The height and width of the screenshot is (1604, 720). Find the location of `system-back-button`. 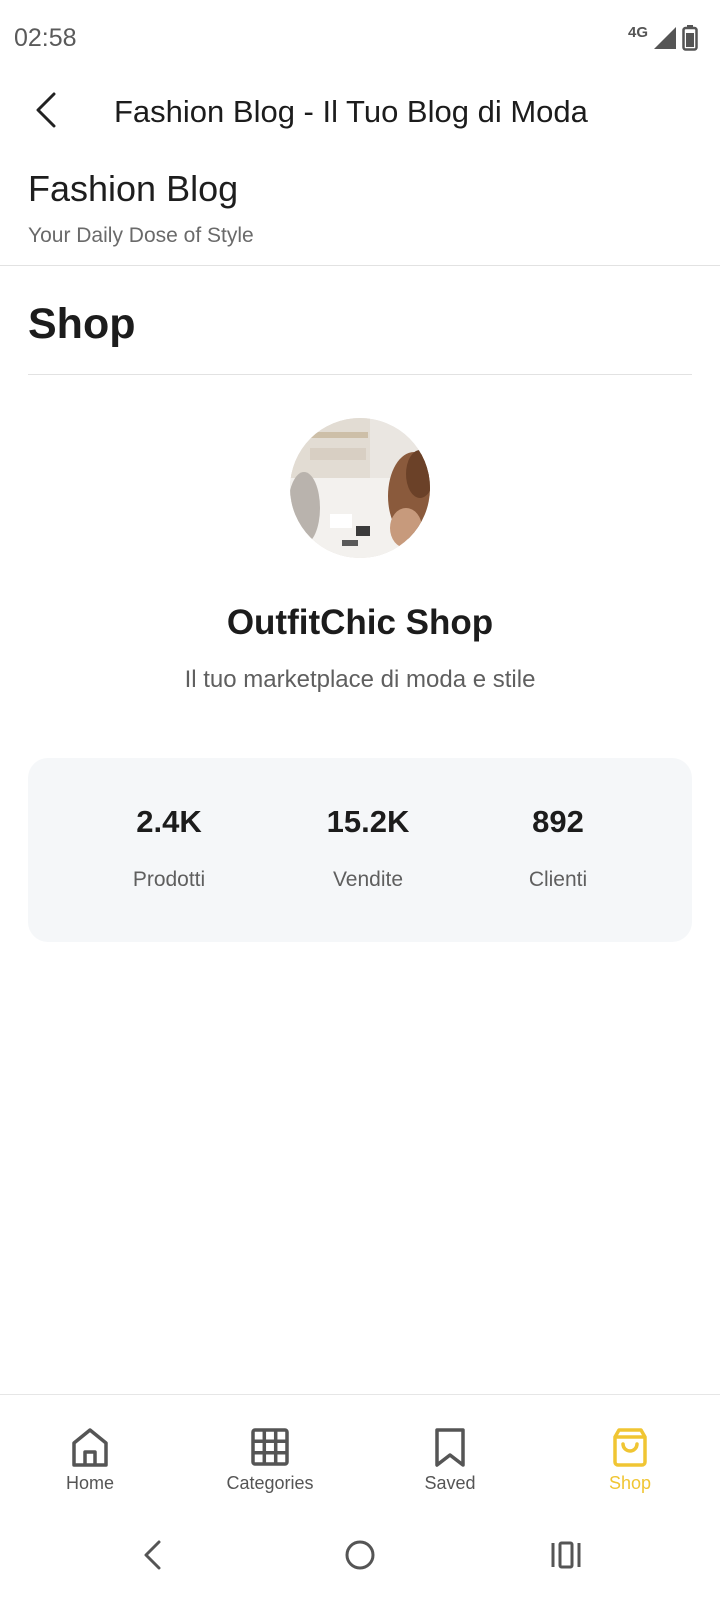

system-back-button is located at coordinates (152, 1557).